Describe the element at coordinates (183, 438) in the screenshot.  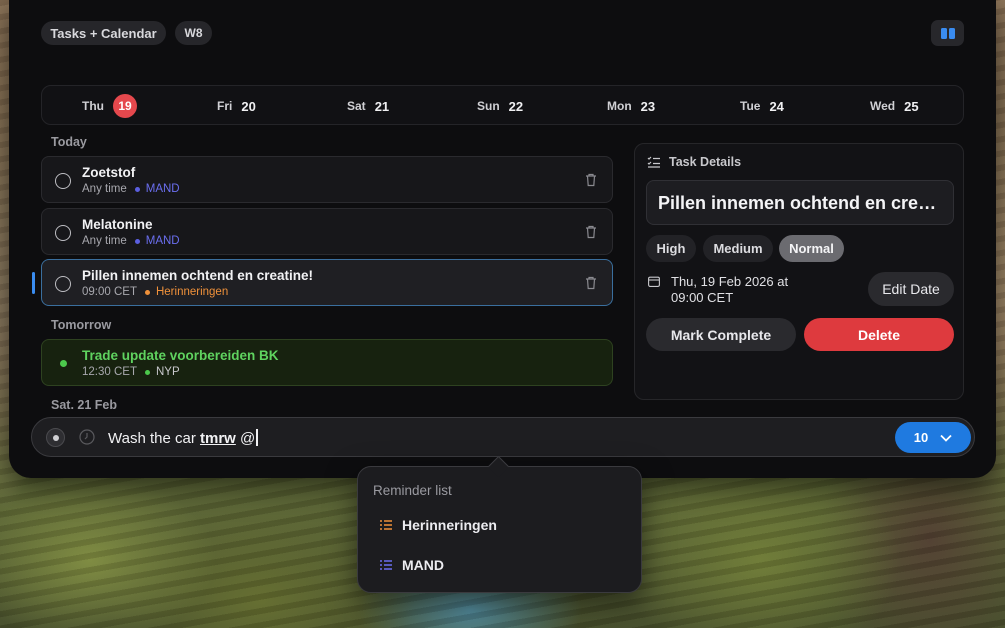
I see `quick-add-input: Wash the car tmrw @` at that location.